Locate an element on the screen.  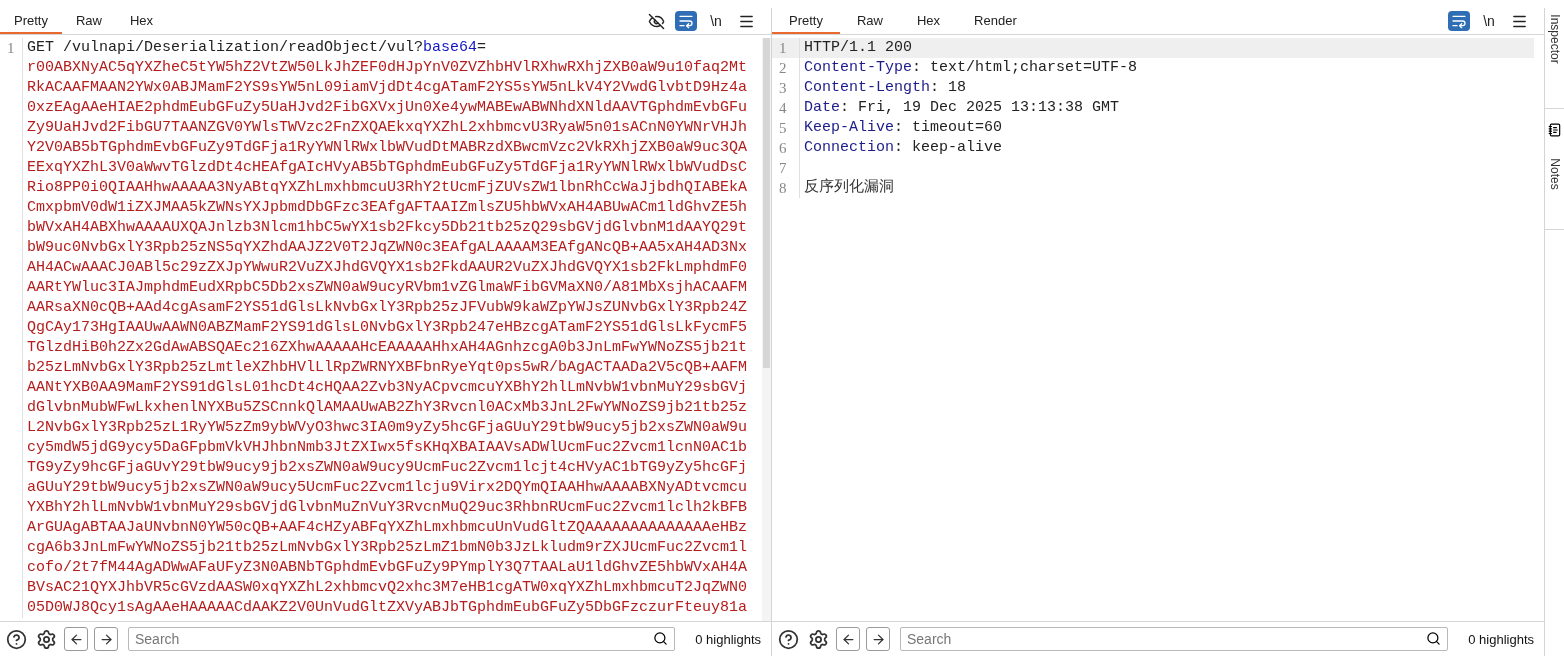
code-line: ArGUAgABTAAJaUNvbnN0YW50cQB+AAF4cHZyABFqYXZhLmxhbmcuUnVudGltZQAAAAAAAAAAAAAAeHBz is located at coordinates (387, 528).